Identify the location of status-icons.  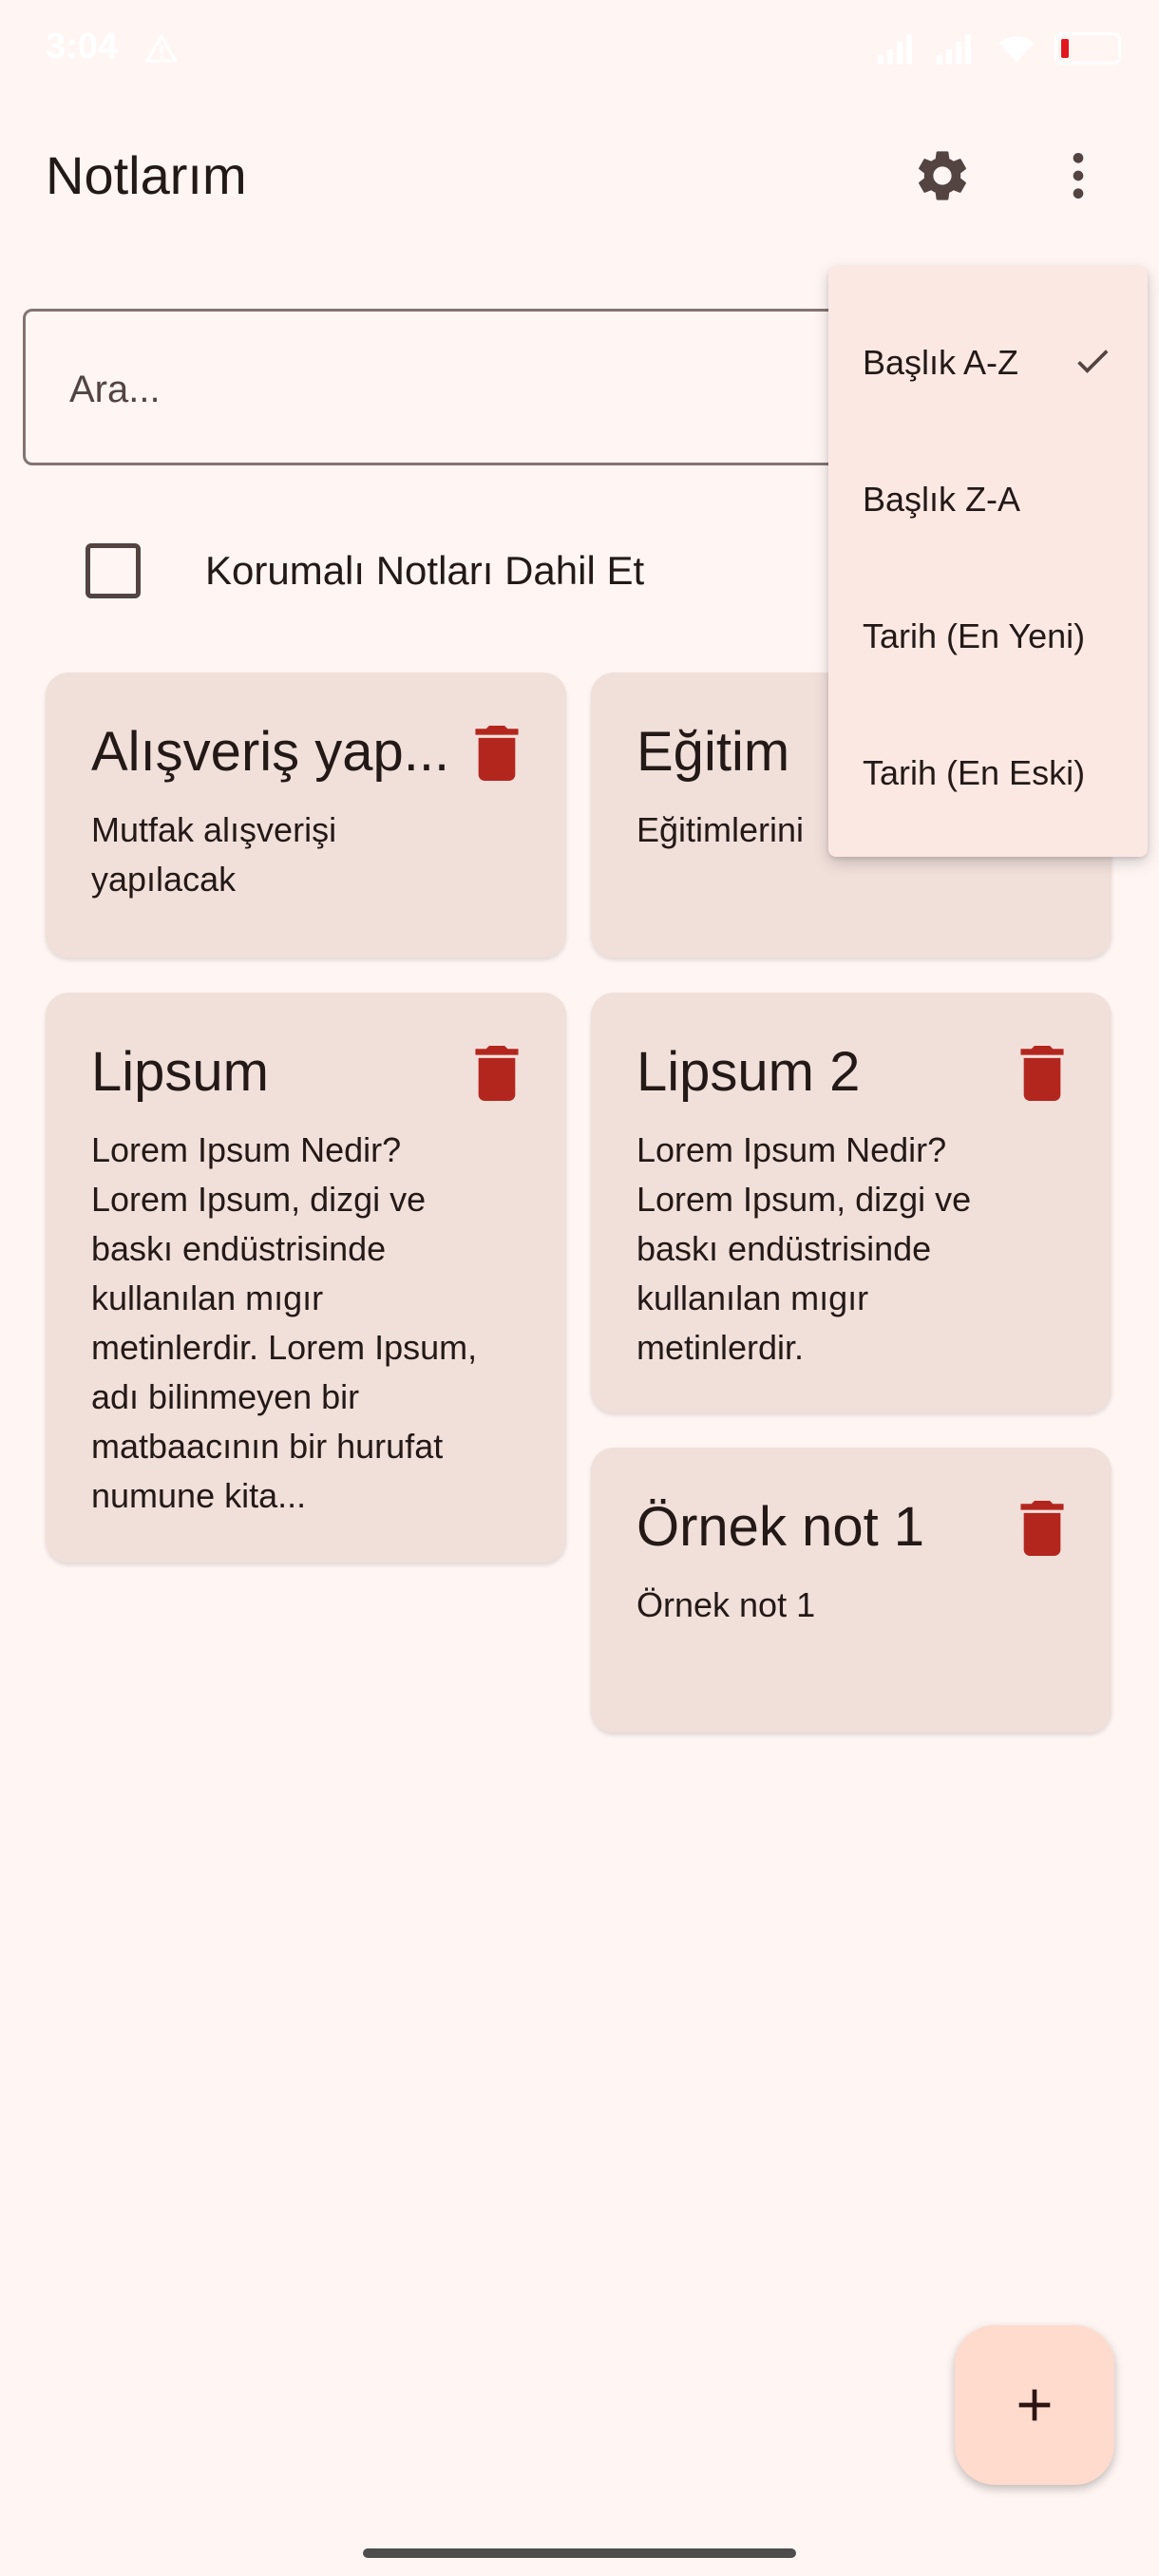
(999, 48).